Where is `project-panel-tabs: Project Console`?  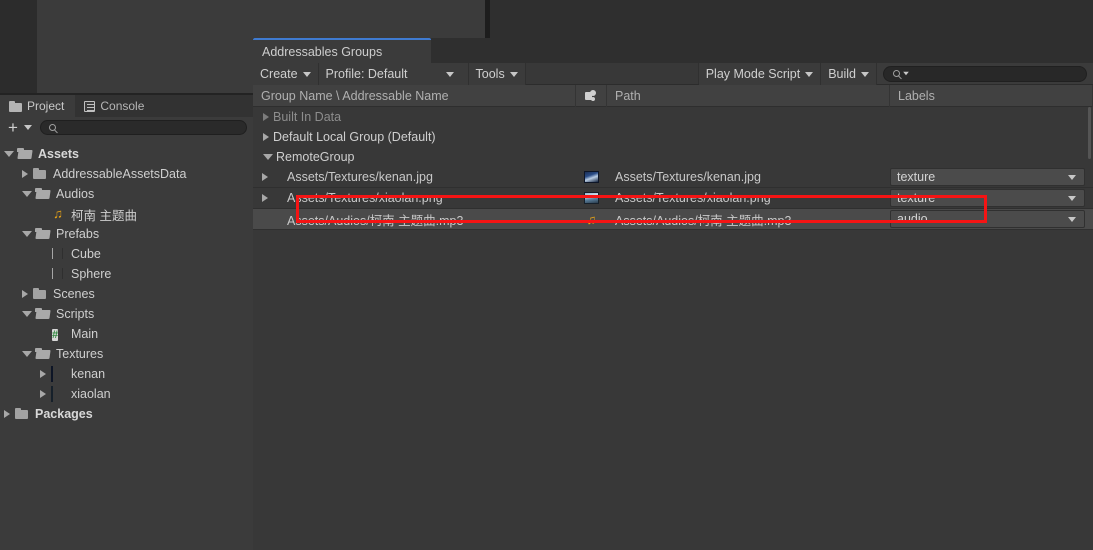
project-panel-tabs: Project Console is located at coordinates (126, 106).